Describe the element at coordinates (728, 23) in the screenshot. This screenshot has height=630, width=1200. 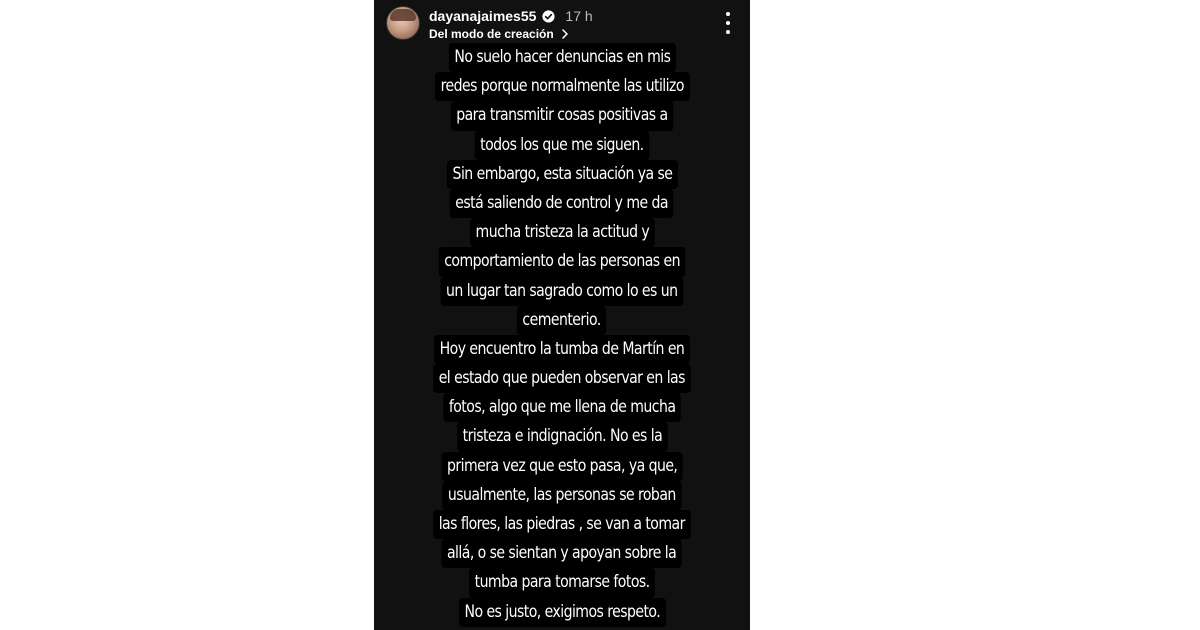
I see `more-options-icon` at that location.